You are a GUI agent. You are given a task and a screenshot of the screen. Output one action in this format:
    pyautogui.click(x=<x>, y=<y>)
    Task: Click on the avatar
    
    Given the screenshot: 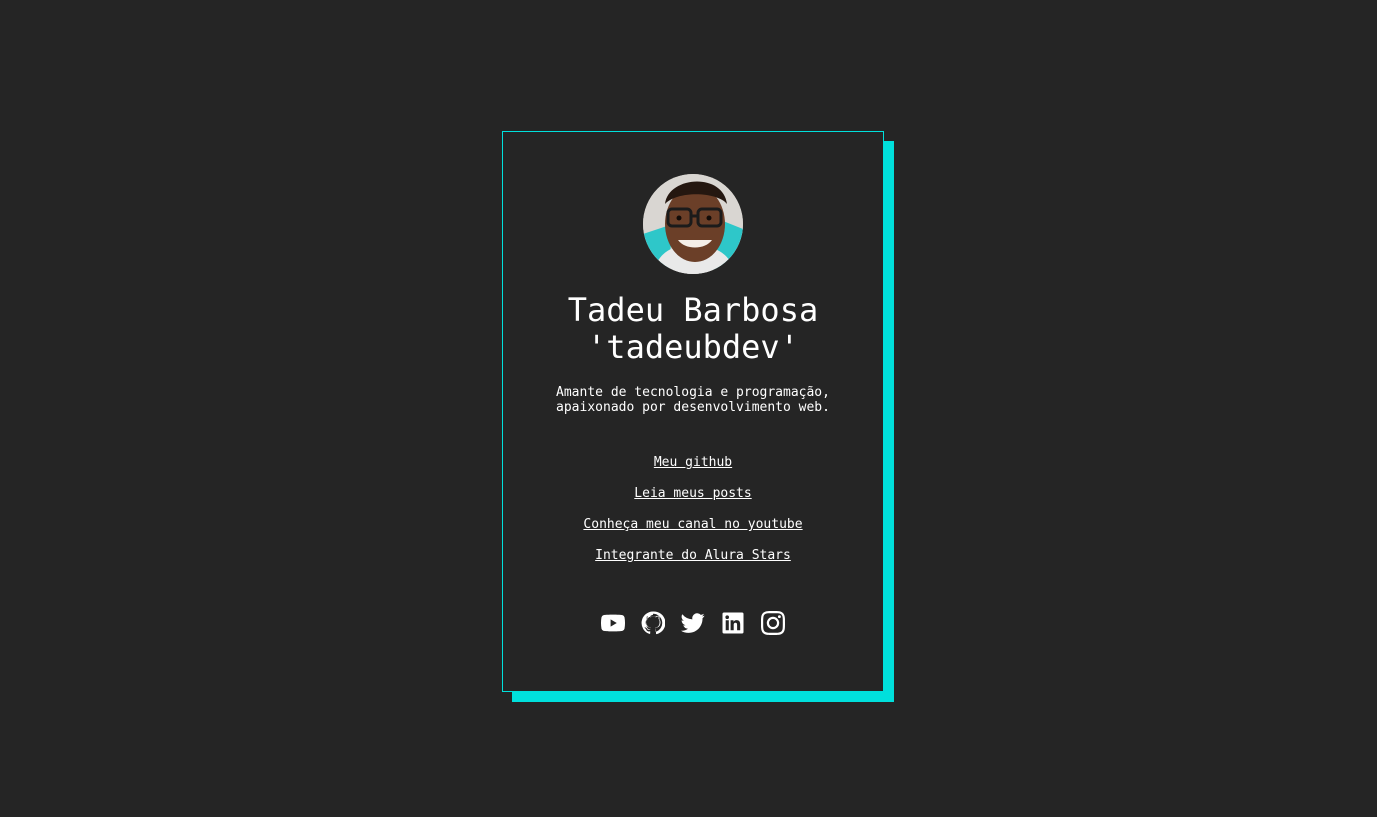 What is the action you would take?
    pyautogui.click(x=693, y=224)
    